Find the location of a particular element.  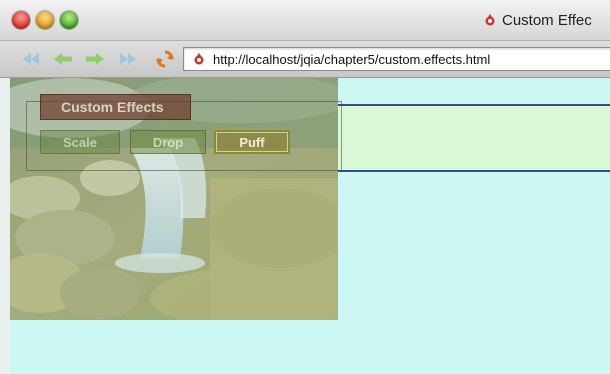

puff-button: Puff is located at coordinates (252, 142).